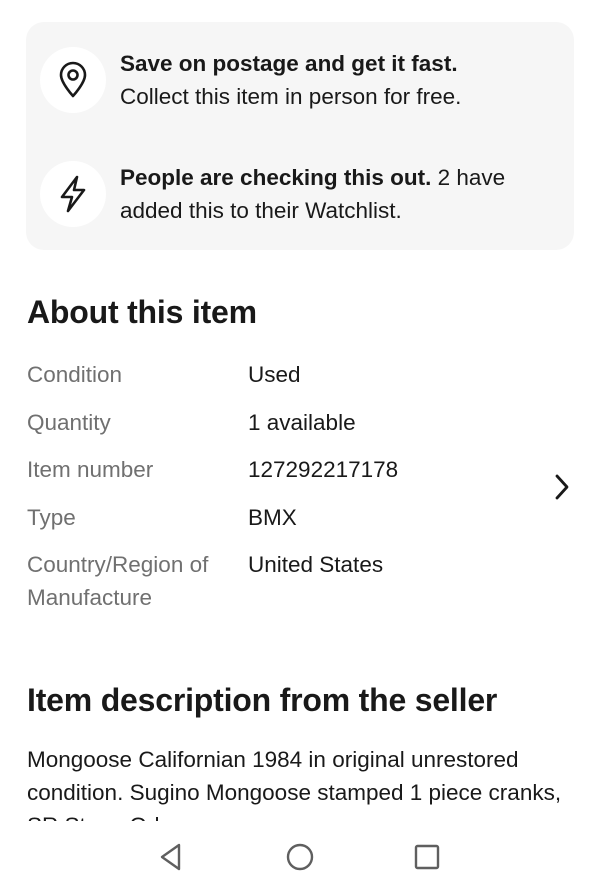  What do you see at coordinates (90, 469) in the screenshot?
I see `spec-label: Item number` at bounding box center [90, 469].